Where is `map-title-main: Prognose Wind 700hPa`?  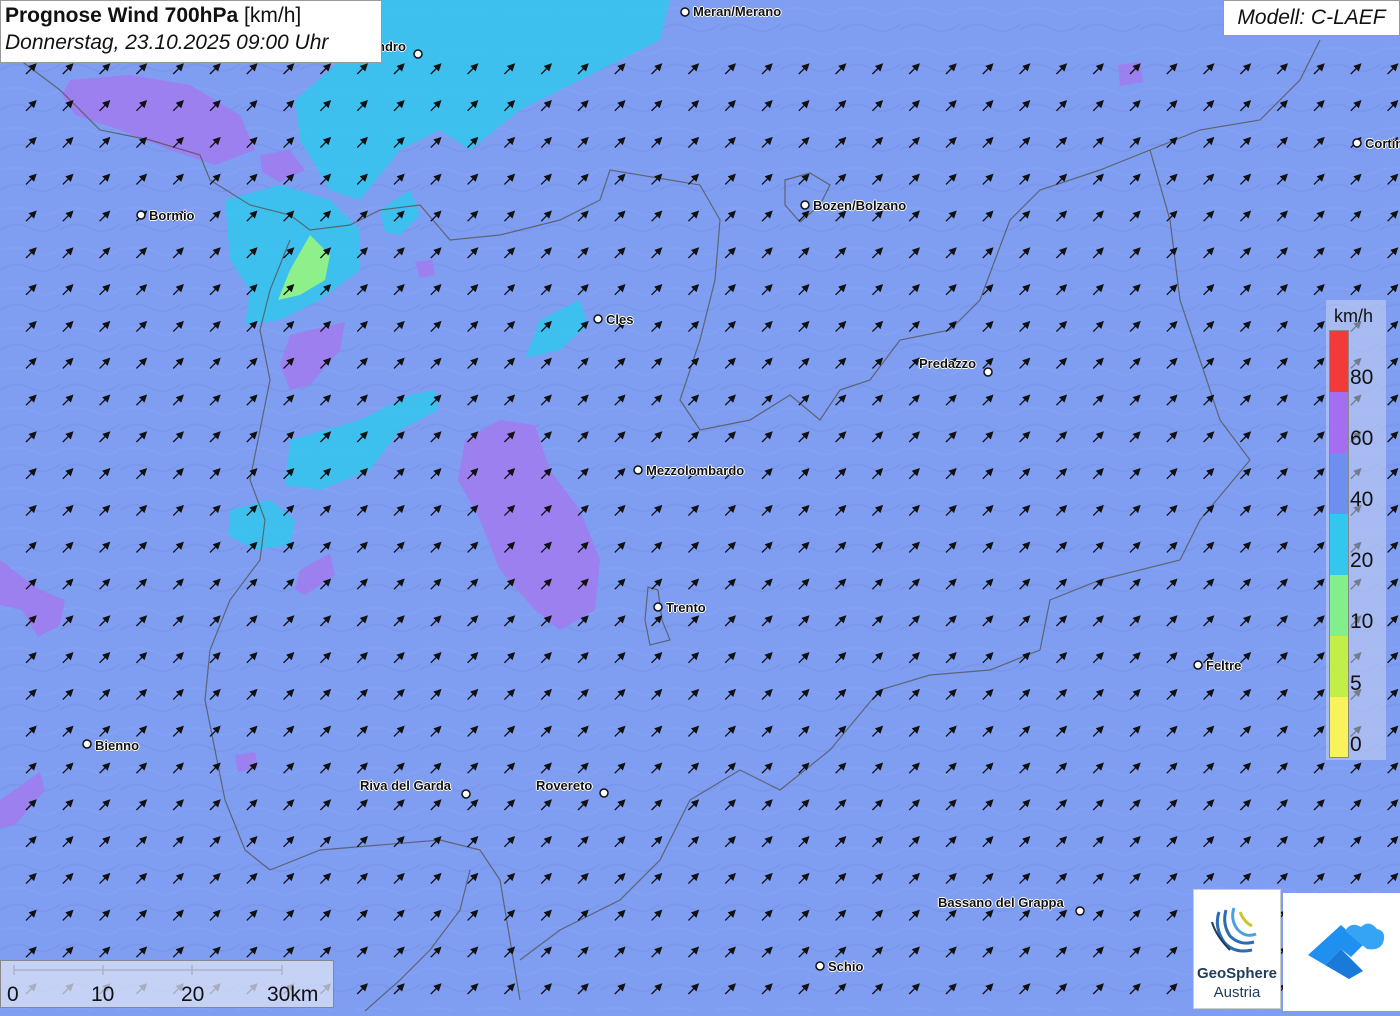
map-title-main: Prognose Wind 700hPa is located at coordinates (122, 15).